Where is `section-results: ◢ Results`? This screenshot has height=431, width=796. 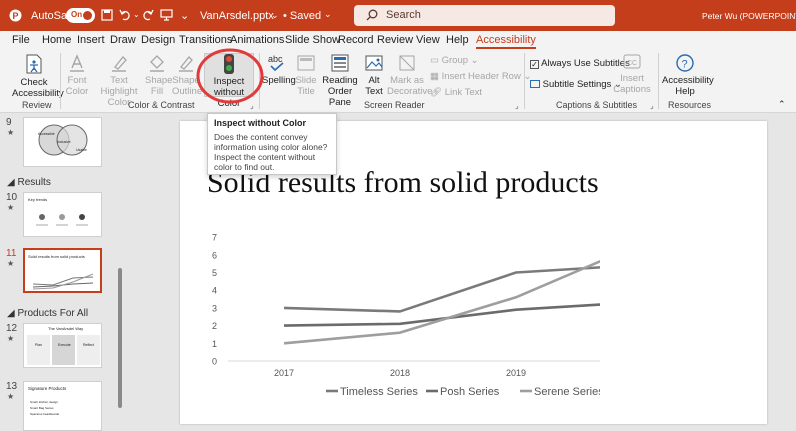
section-results: ◢ Results is located at coordinates (29, 182).